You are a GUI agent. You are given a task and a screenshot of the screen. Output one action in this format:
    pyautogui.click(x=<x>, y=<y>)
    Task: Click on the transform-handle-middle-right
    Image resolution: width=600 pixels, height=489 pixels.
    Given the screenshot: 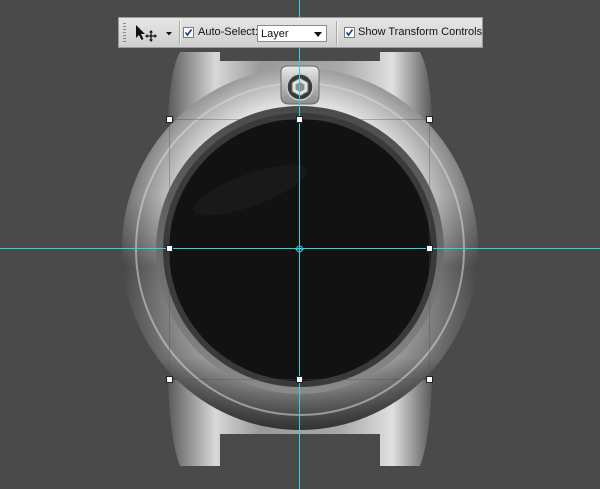 What is the action you would take?
    pyautogui.click(x=429, y=248)
    